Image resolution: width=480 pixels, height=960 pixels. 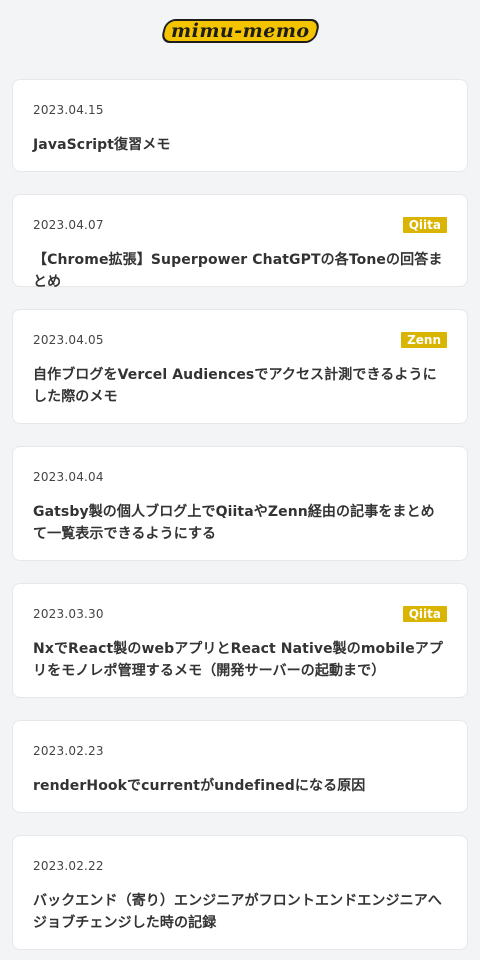 I want to click on site-logo-text: mimu-memo, so click(x=240, y=31).